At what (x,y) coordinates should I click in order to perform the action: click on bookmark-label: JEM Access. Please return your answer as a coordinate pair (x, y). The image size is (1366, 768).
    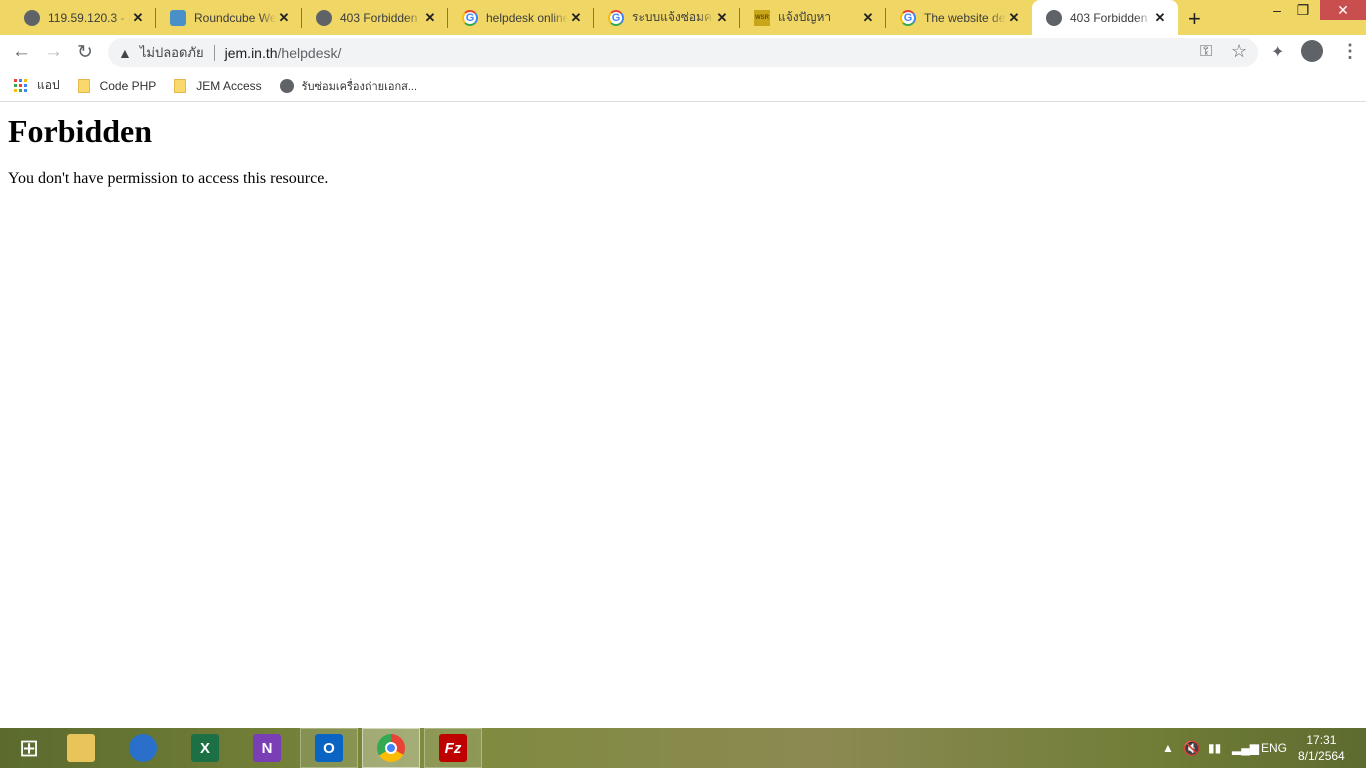
    Looking at the image, I should click on (229, 85).